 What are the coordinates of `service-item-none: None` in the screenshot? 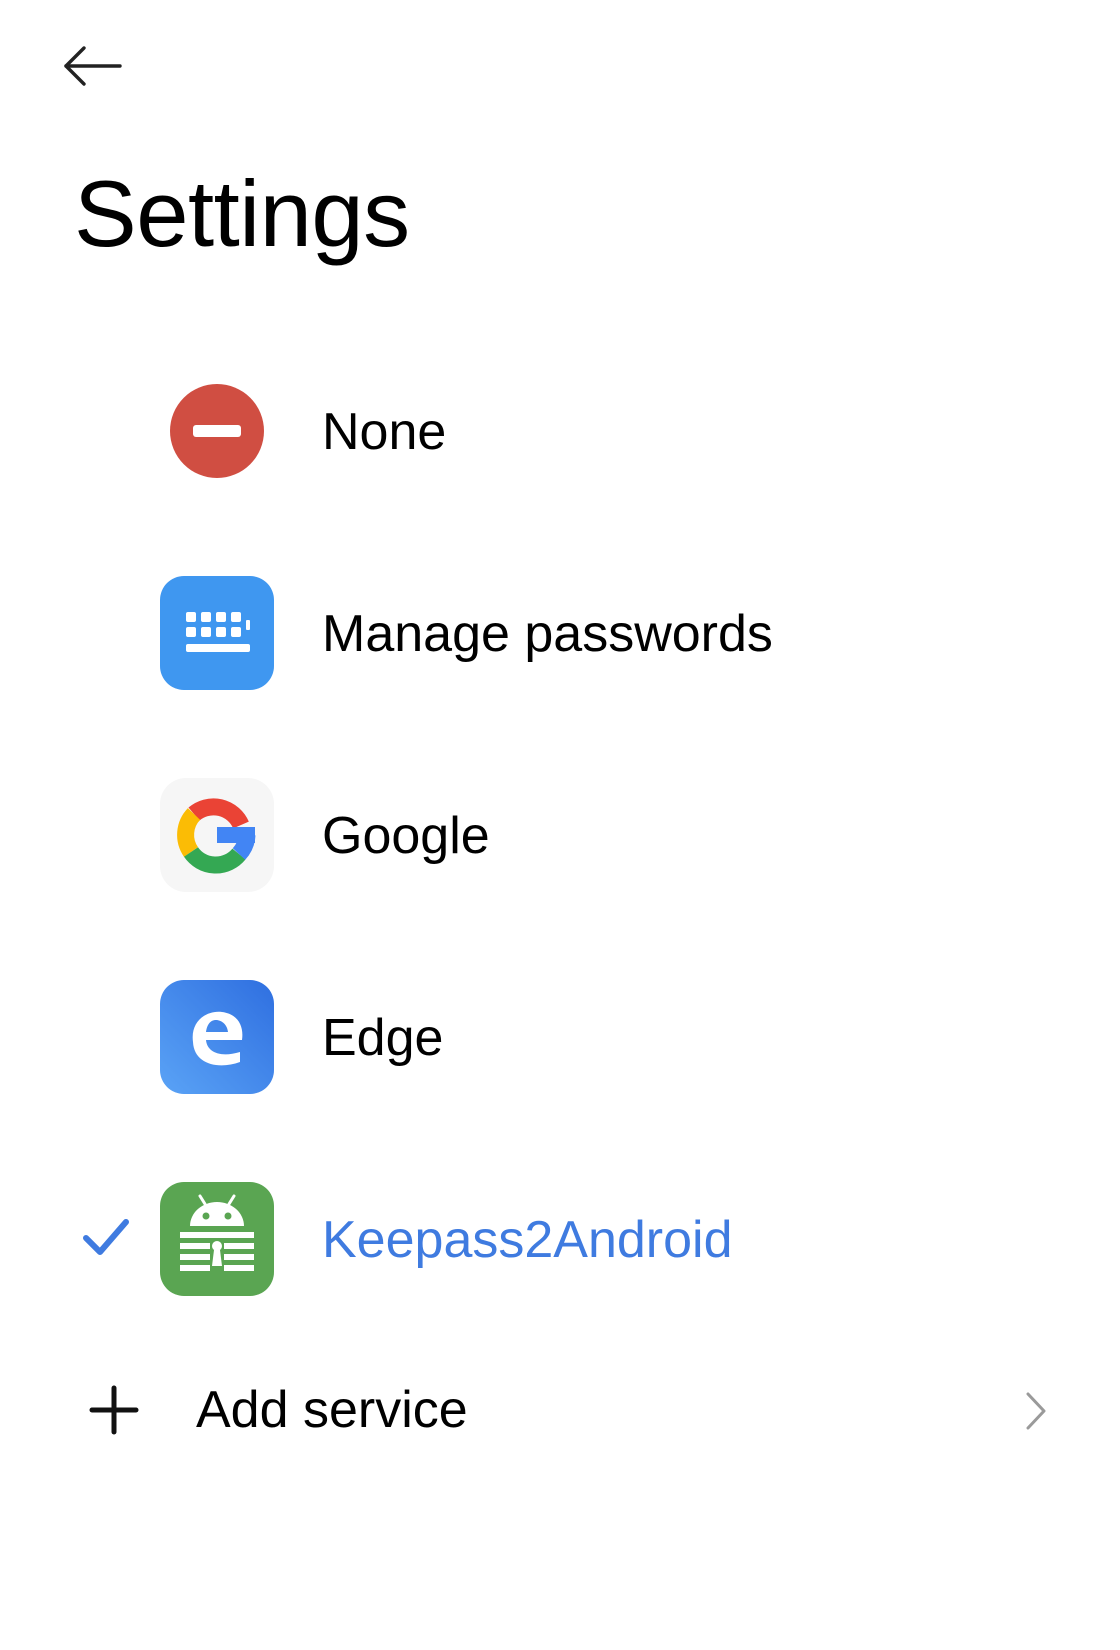 It's located at (560, 431).